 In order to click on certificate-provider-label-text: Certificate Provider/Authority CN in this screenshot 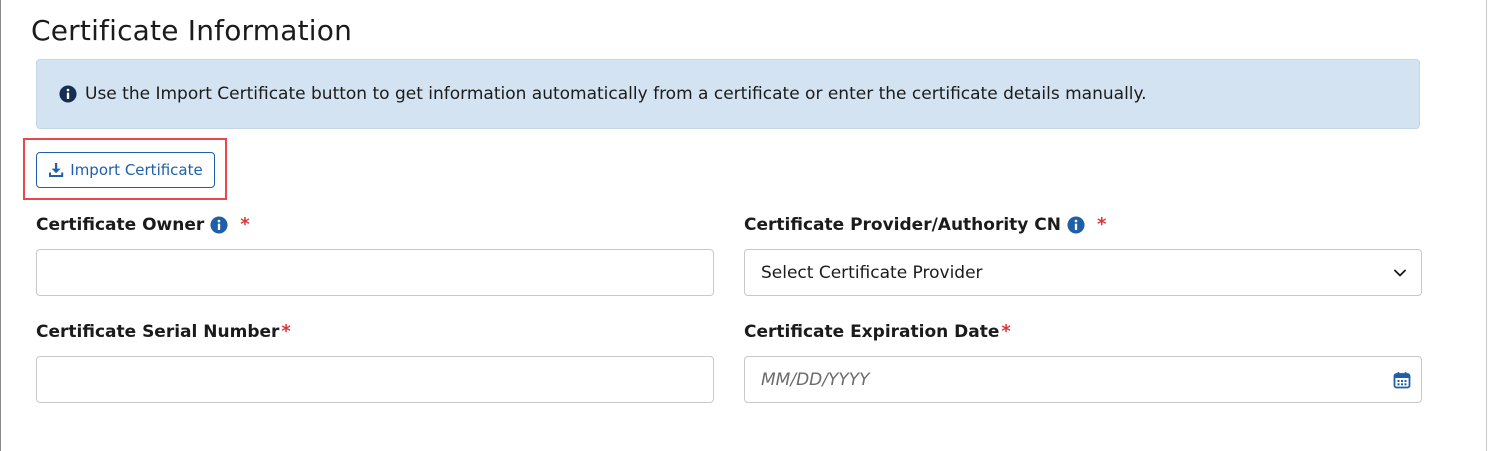, I will do `click(902, 224)`.